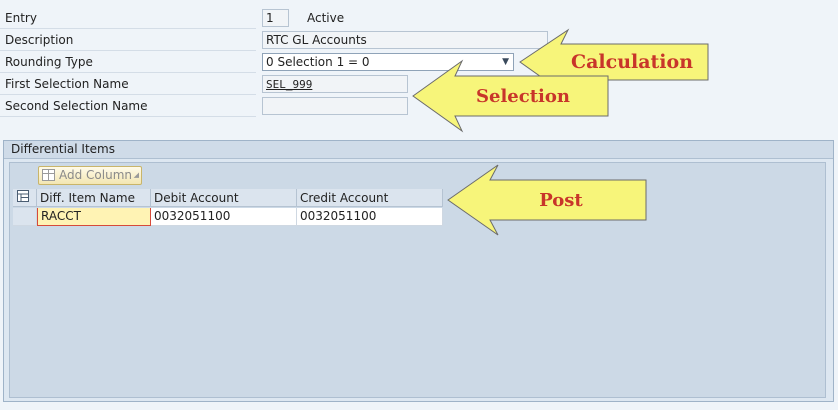  Describe the element at coordinates (561, 200) in the screenshot. I see `post-annotation: Post` at that location.